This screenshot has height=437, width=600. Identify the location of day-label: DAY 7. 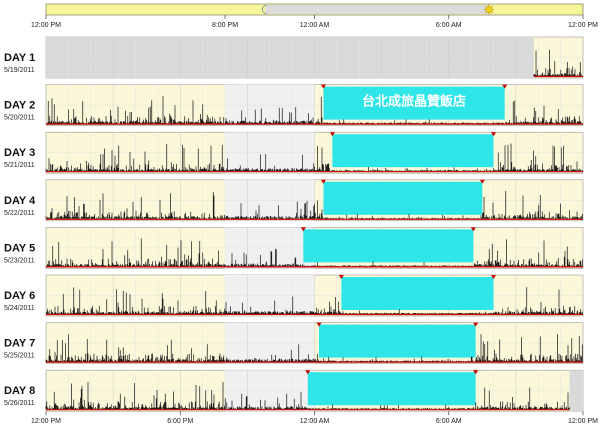
(19, 344).